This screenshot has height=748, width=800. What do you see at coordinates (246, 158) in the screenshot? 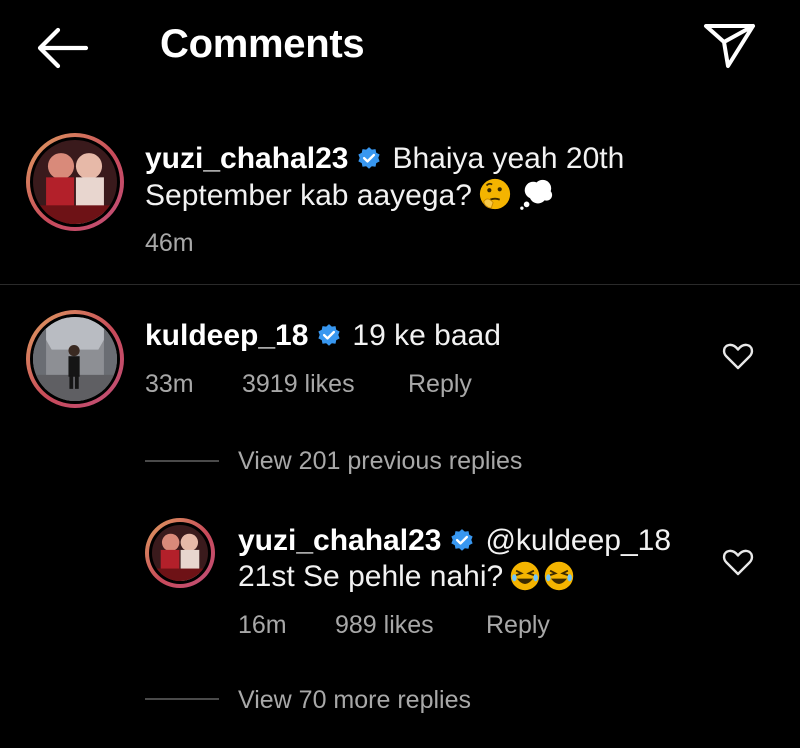
I see `caption-username: yuzi_chahal23` at bounding box center [246, 158].